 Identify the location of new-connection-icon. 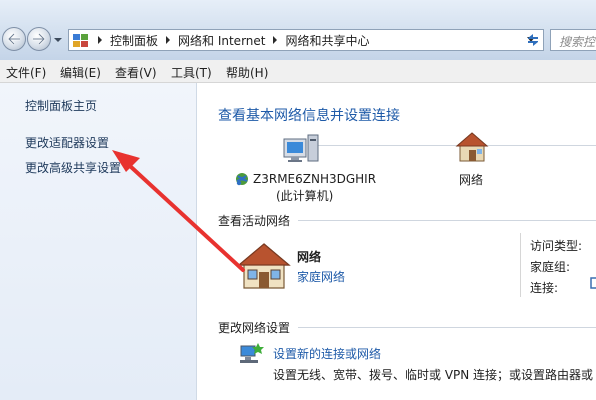
(251, 354).